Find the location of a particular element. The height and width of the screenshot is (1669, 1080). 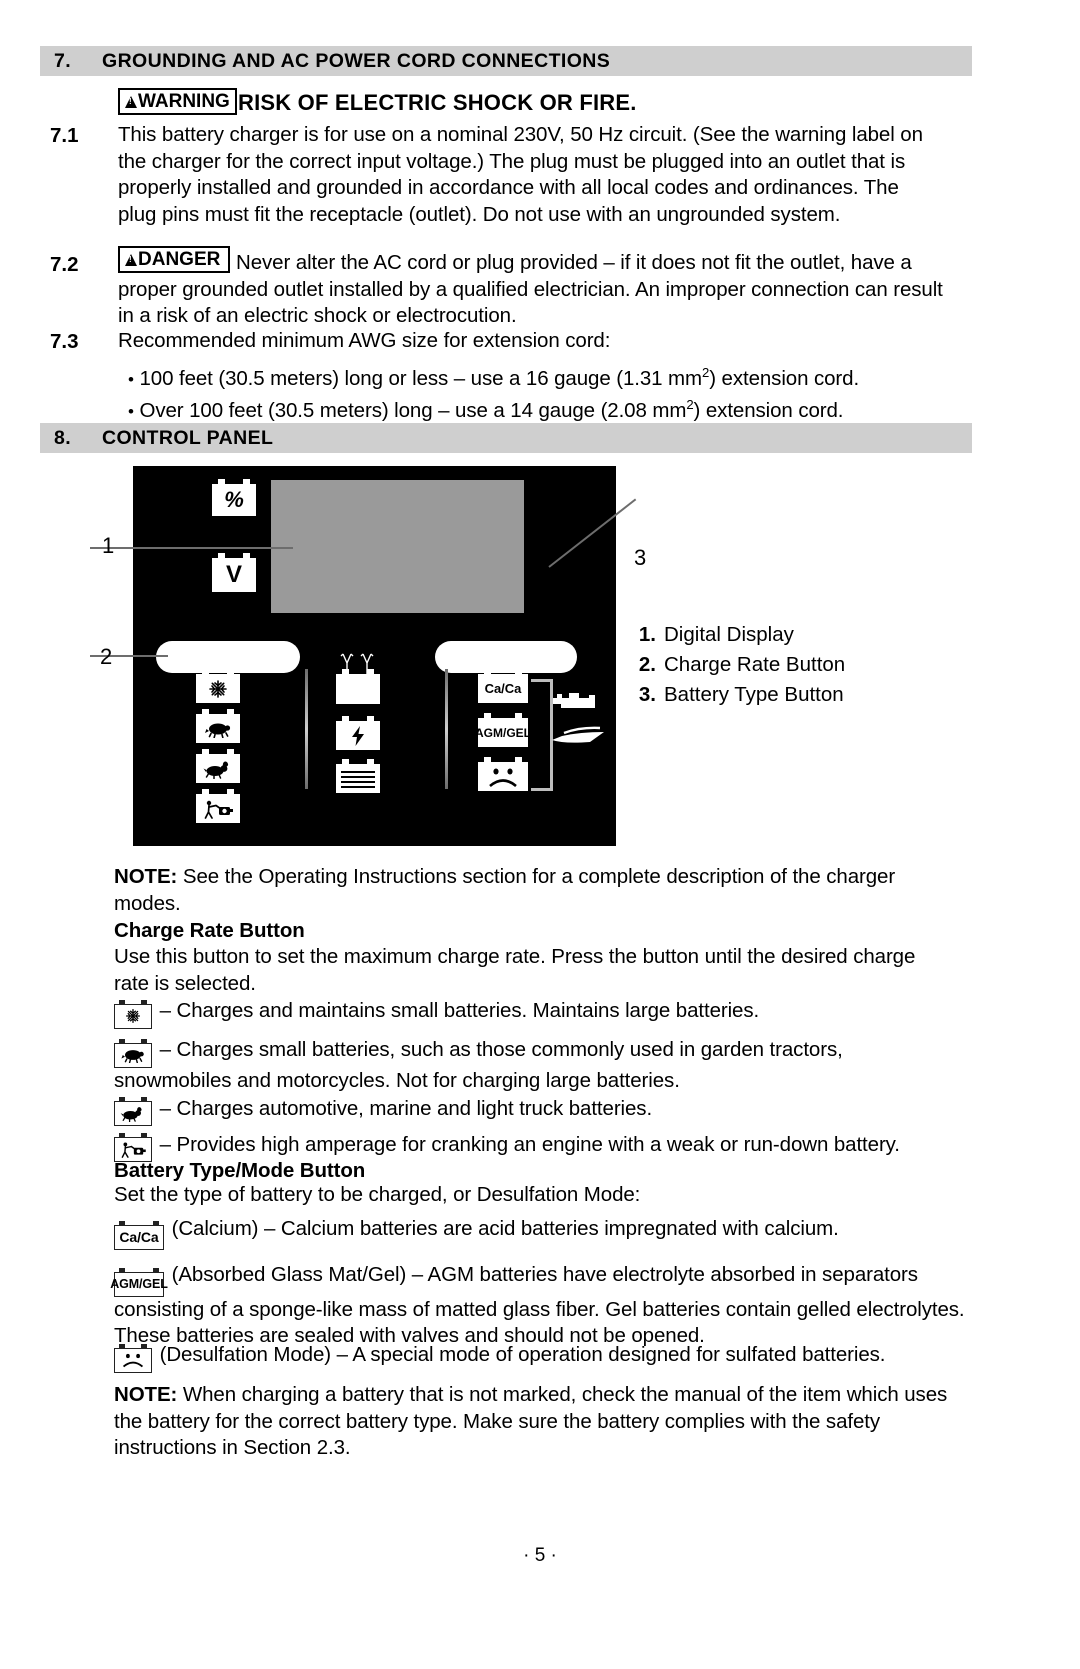

calcium-battery-icon: Ca/Ca is located at coordinates (503, 686).